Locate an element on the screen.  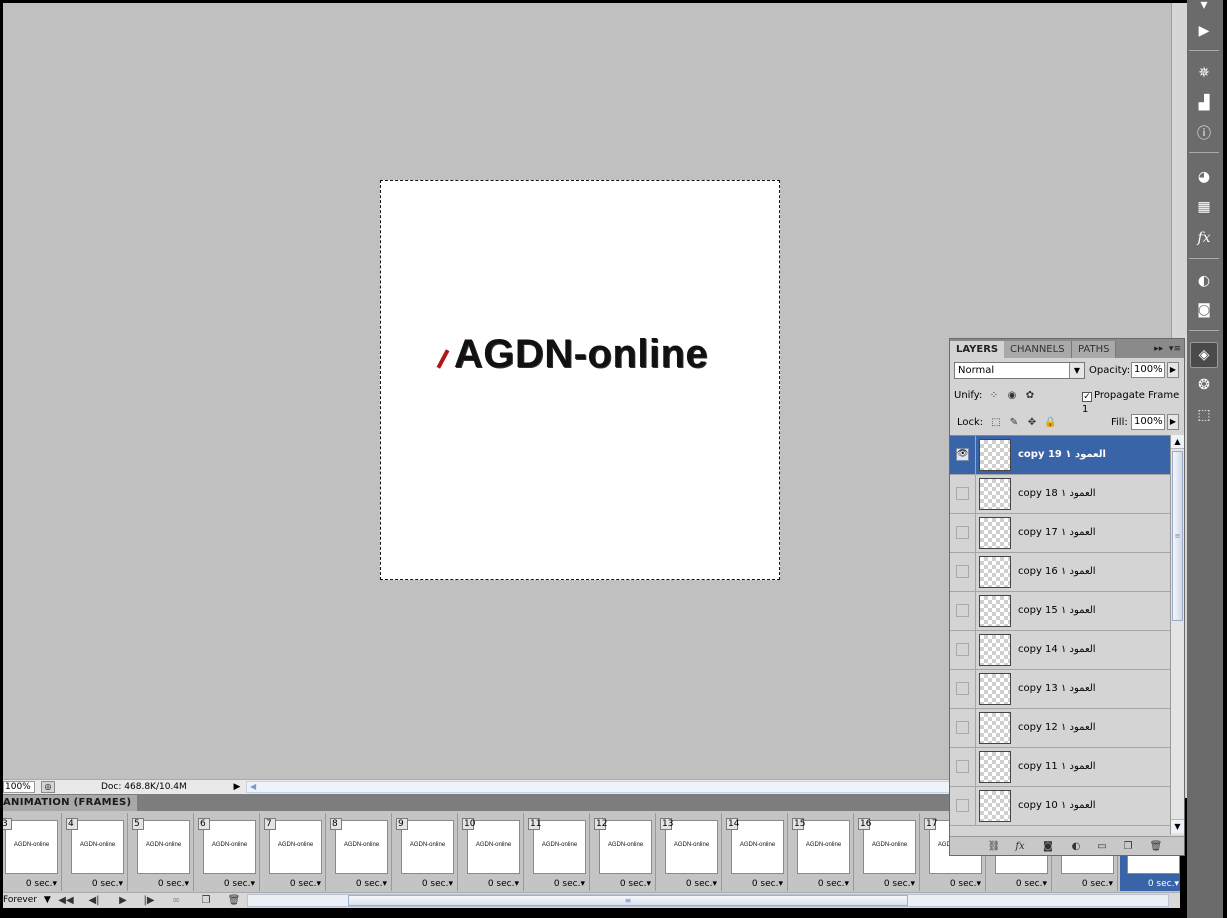
unify-visibility-icon: ◉ is located at coordinates (1012, 396).